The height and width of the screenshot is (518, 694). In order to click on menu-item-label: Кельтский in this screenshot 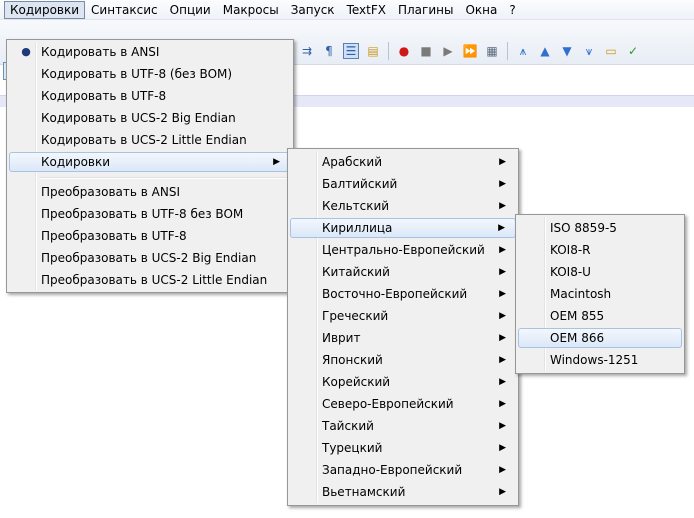, I will do `click(356, 206)`.